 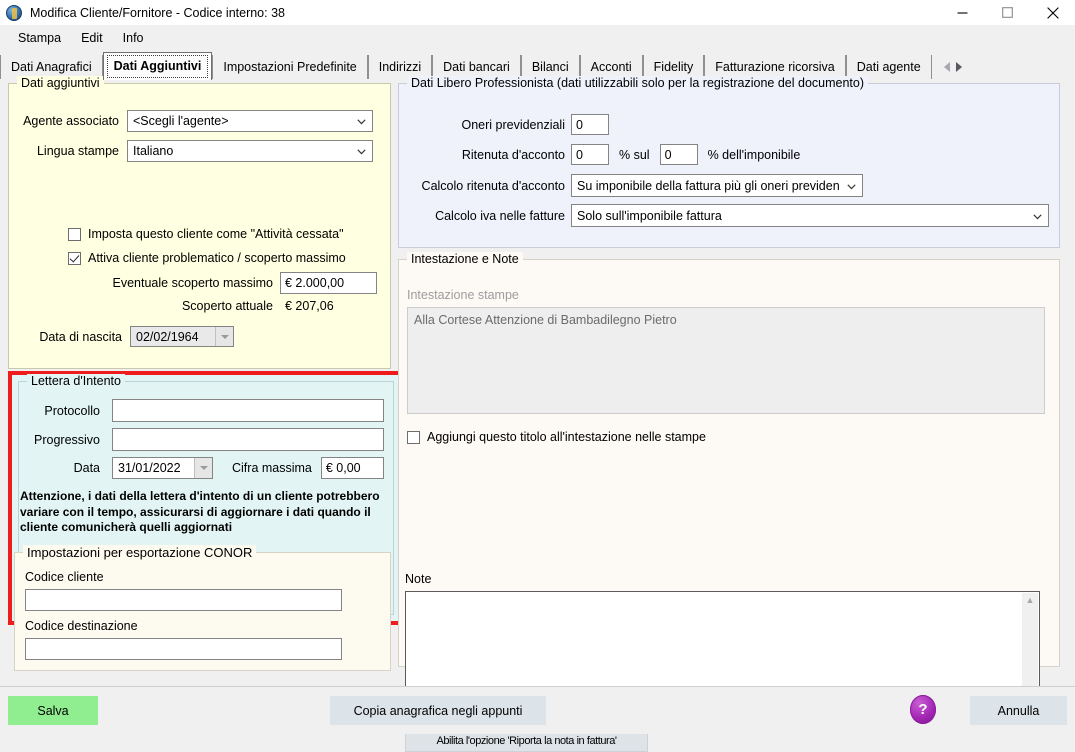 I want to click on chevron-left-icon, so click(x=946, y=67).